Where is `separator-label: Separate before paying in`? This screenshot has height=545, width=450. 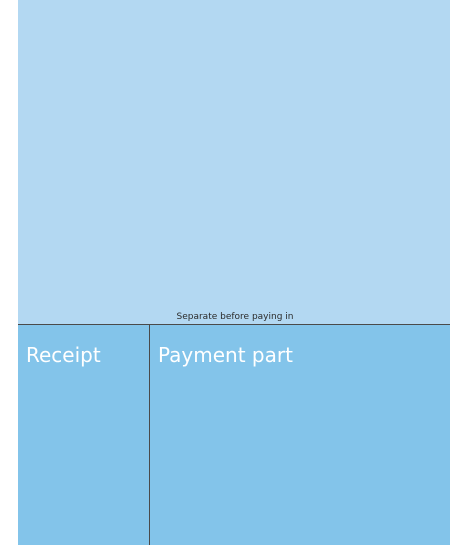 separator-label: Separate before paying in is located at coordinates (235, 317).